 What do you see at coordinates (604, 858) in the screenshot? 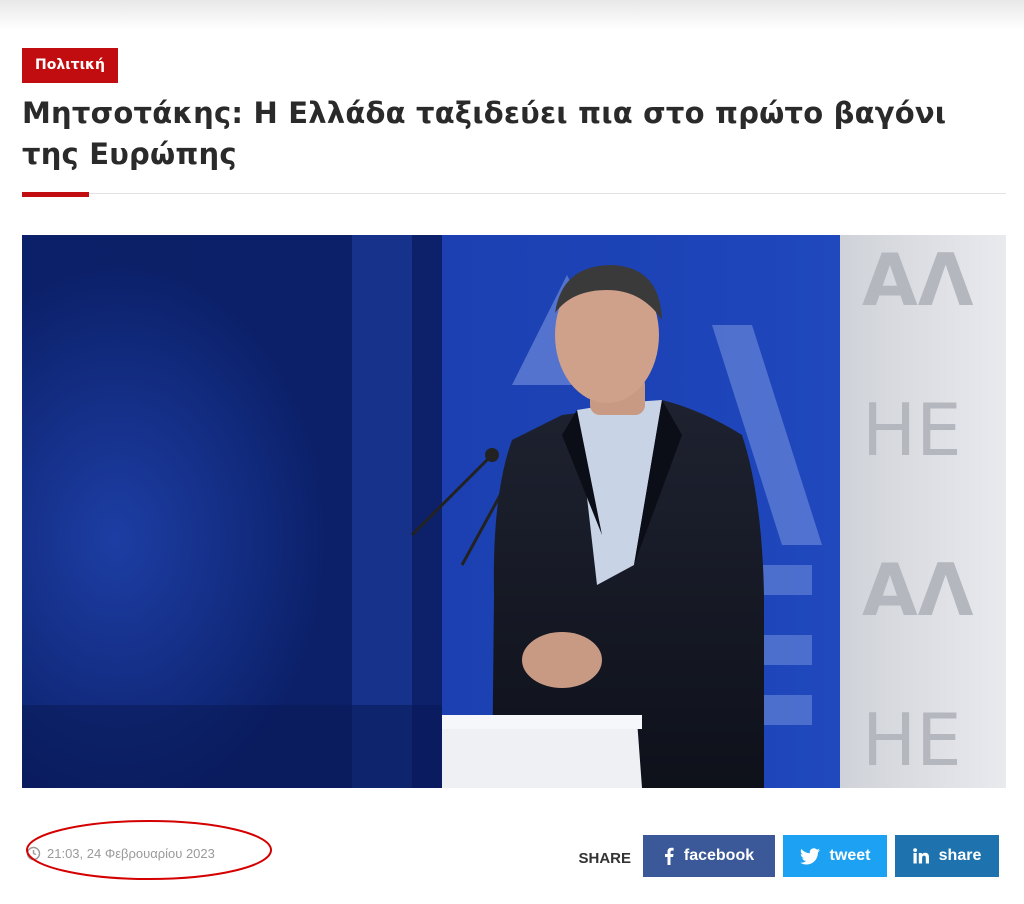
I see `share-label: SHARE` at bounding box center [604, 858].